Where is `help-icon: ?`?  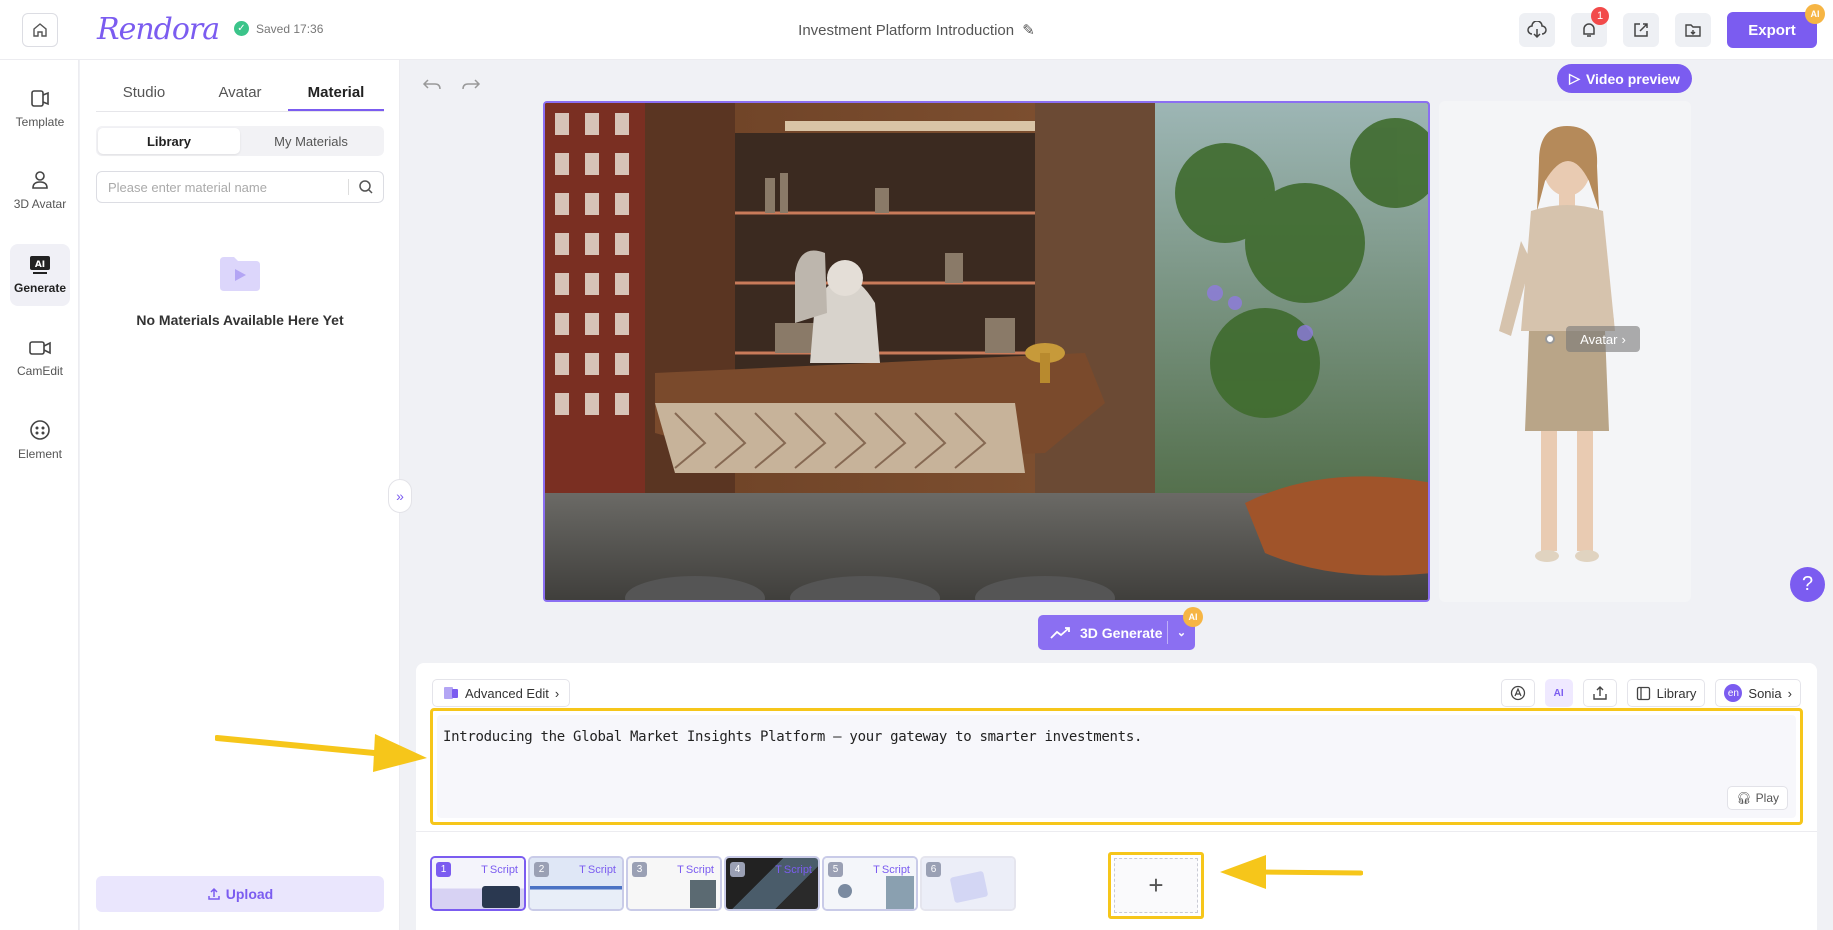 help-icon: ? is located at coordinates (1807, 584).